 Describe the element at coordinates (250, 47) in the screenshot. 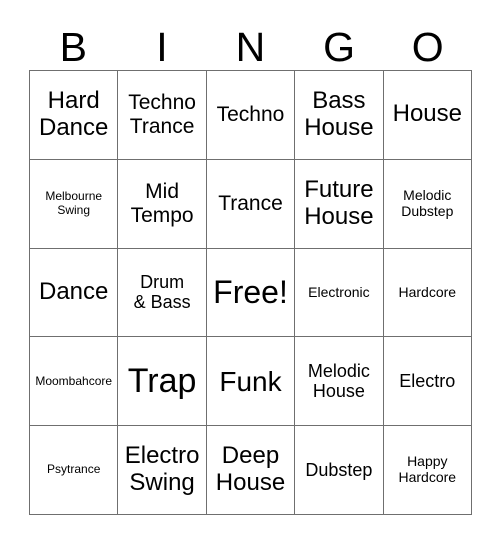

I see `header-letter-n: N` at that location.